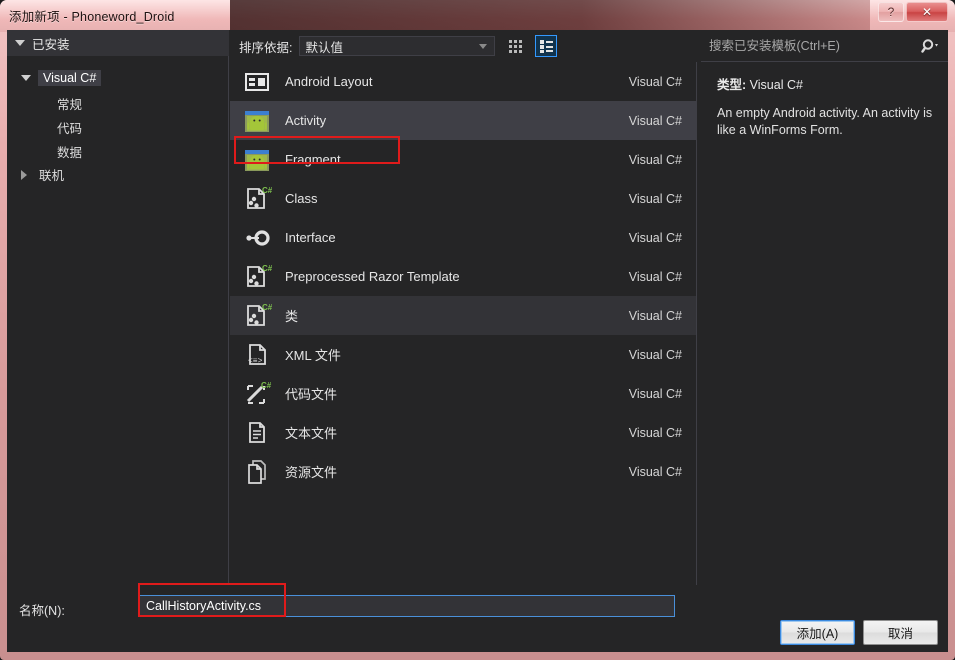 This screenshot has width=955, height=660. Describe the element at coordinates (397, 46) in the screenshot. I see `sort-by-dropdown: 默认值` at that location.